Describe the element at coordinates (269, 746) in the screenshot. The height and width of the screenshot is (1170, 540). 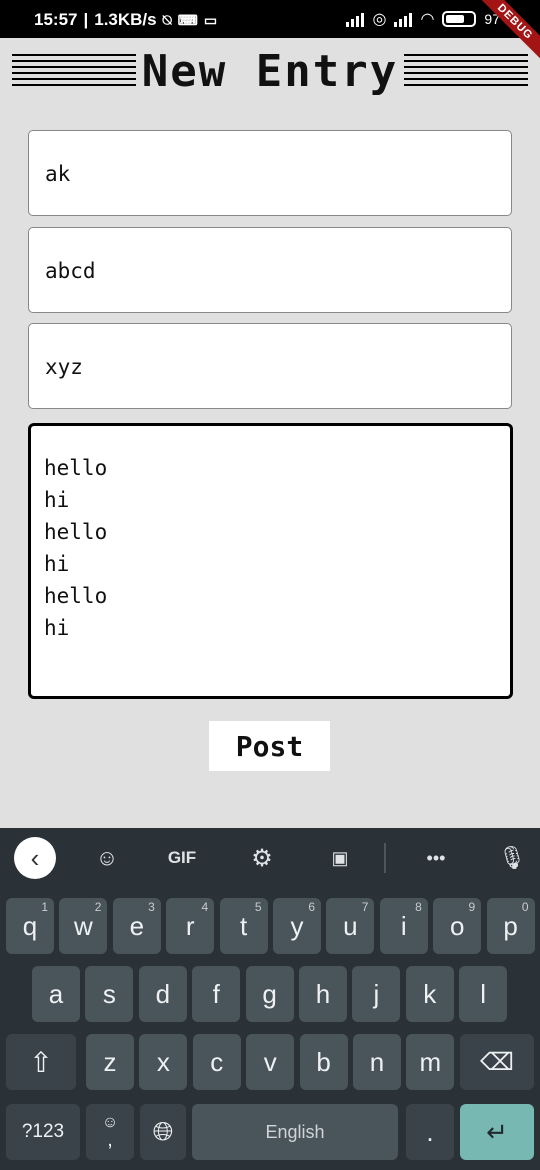
I see `post-button: Post` at that location.